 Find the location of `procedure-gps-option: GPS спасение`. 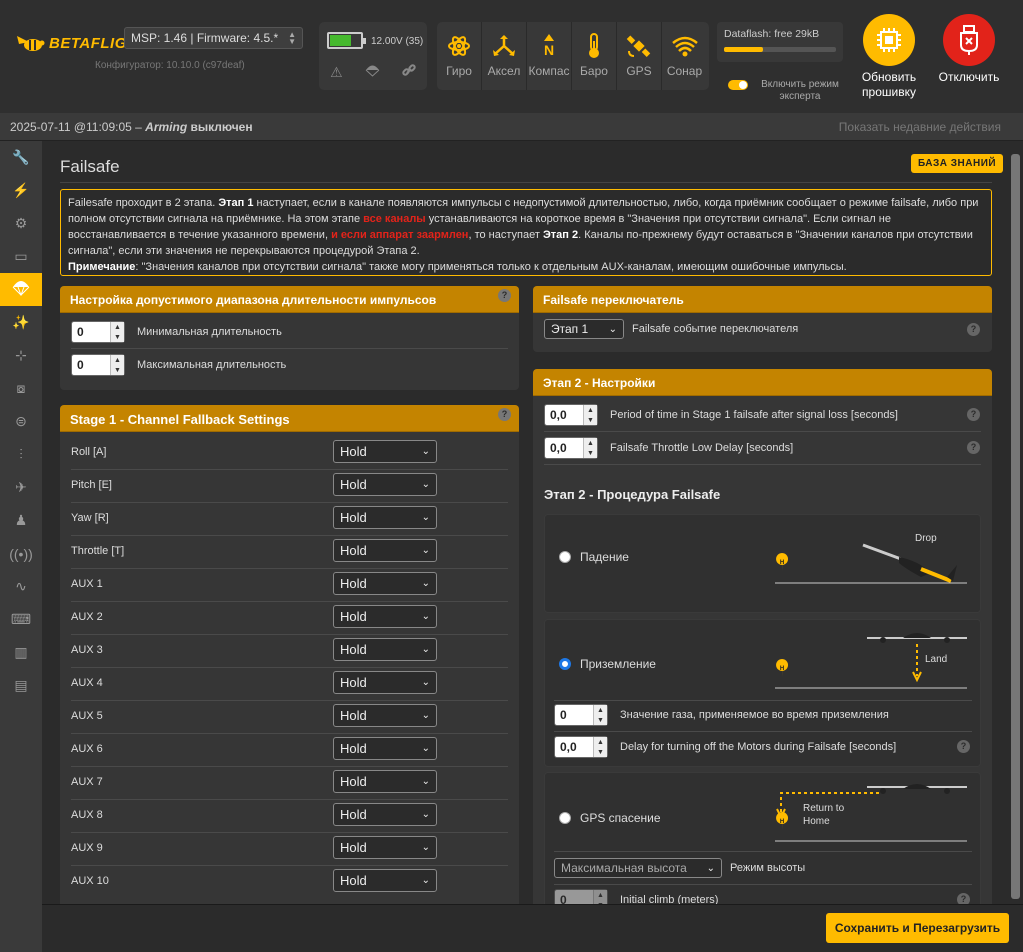

procedure-gps-option: GPS спасение is located at coordinates (610, 818).